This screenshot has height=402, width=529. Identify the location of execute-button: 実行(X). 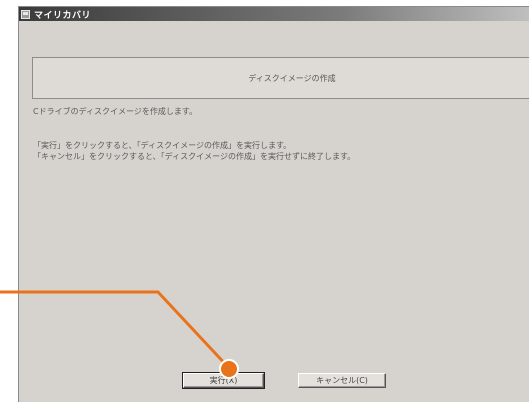
(223, 380).